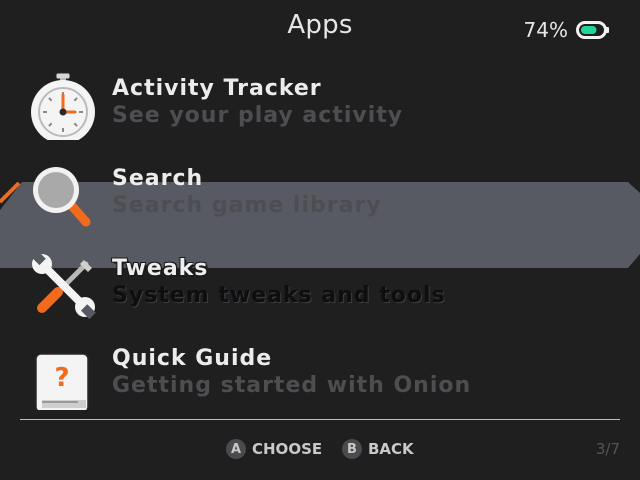 This screenshot has height=480, width=640. What do you see at coordinates (593, 30) in the screenshot?
I see `battery-icon` at bounding box center [593, 30].